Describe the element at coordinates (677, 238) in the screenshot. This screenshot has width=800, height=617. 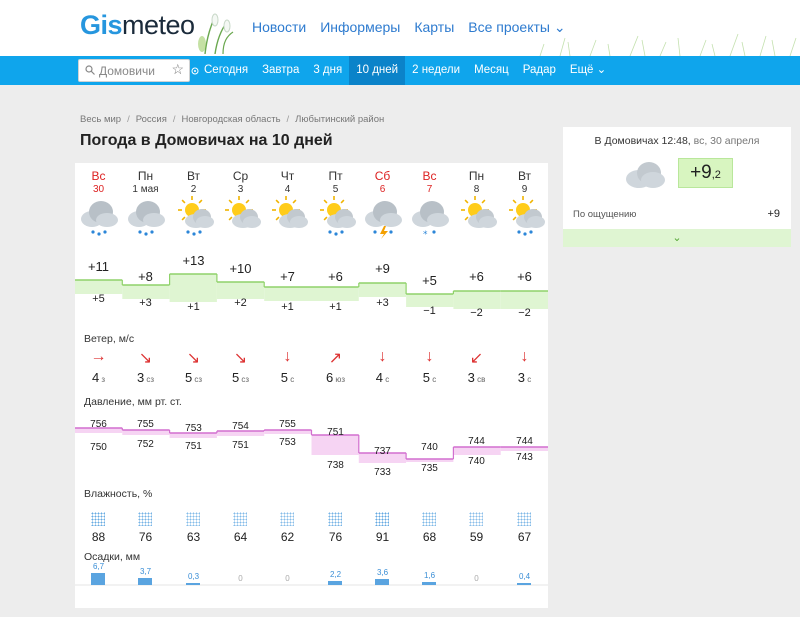
I see `expand-button: ⌄` at that location.